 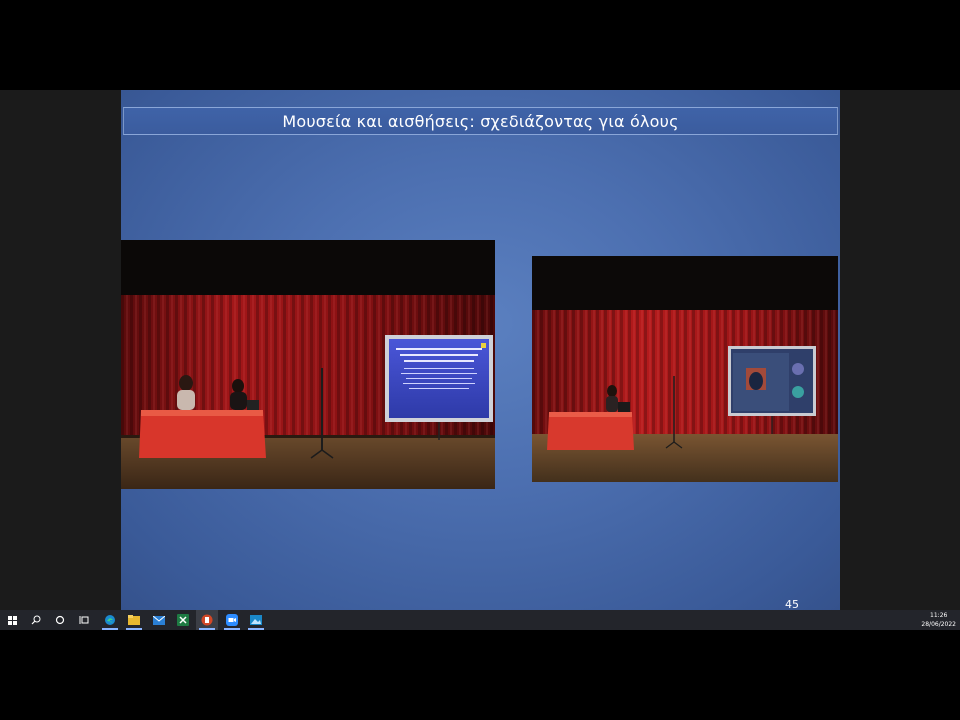 I want to click on windows-start-icon, so click(x=12, y=620).